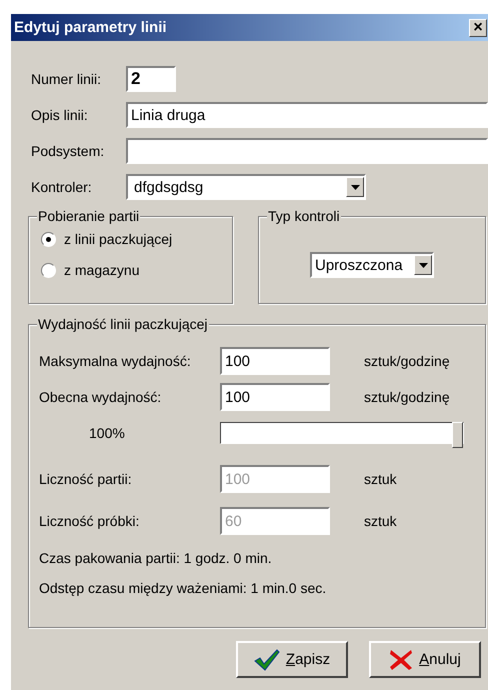 This screenshot has width=488, height=690. What do you see at coordinates (86, 479) in the screenshot?
I see `field-label: Liczność partii:` at bounding box center [86, 479].